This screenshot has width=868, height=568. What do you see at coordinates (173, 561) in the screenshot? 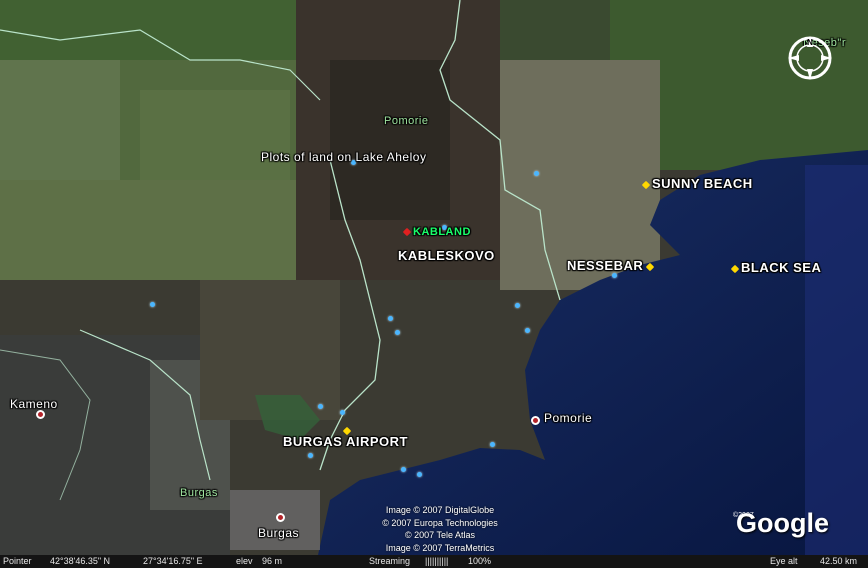
I see `pointer-longitude: 27°34'16.75" E` at bounding box center [173, 561].